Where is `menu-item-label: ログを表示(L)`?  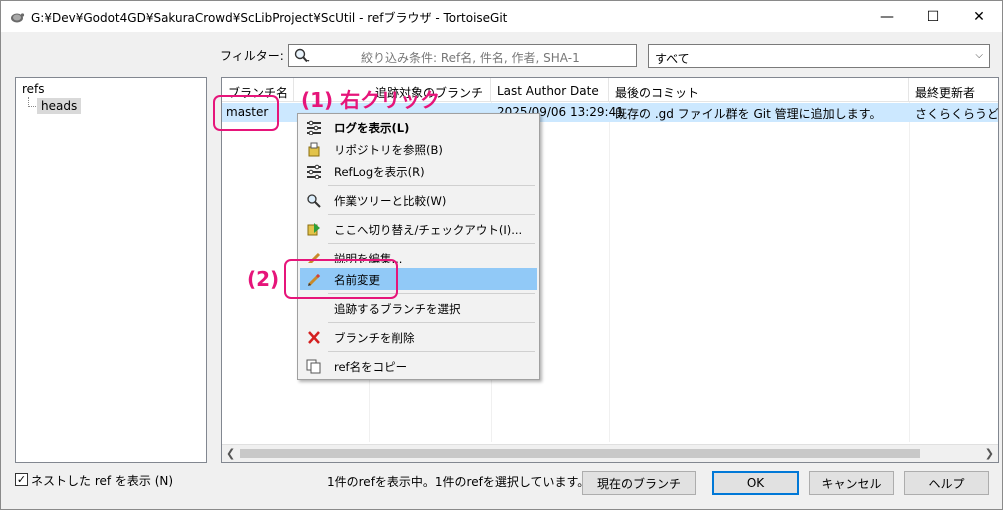 menu-item-label: ログを表示(L) is located at coordinates (372, 128).